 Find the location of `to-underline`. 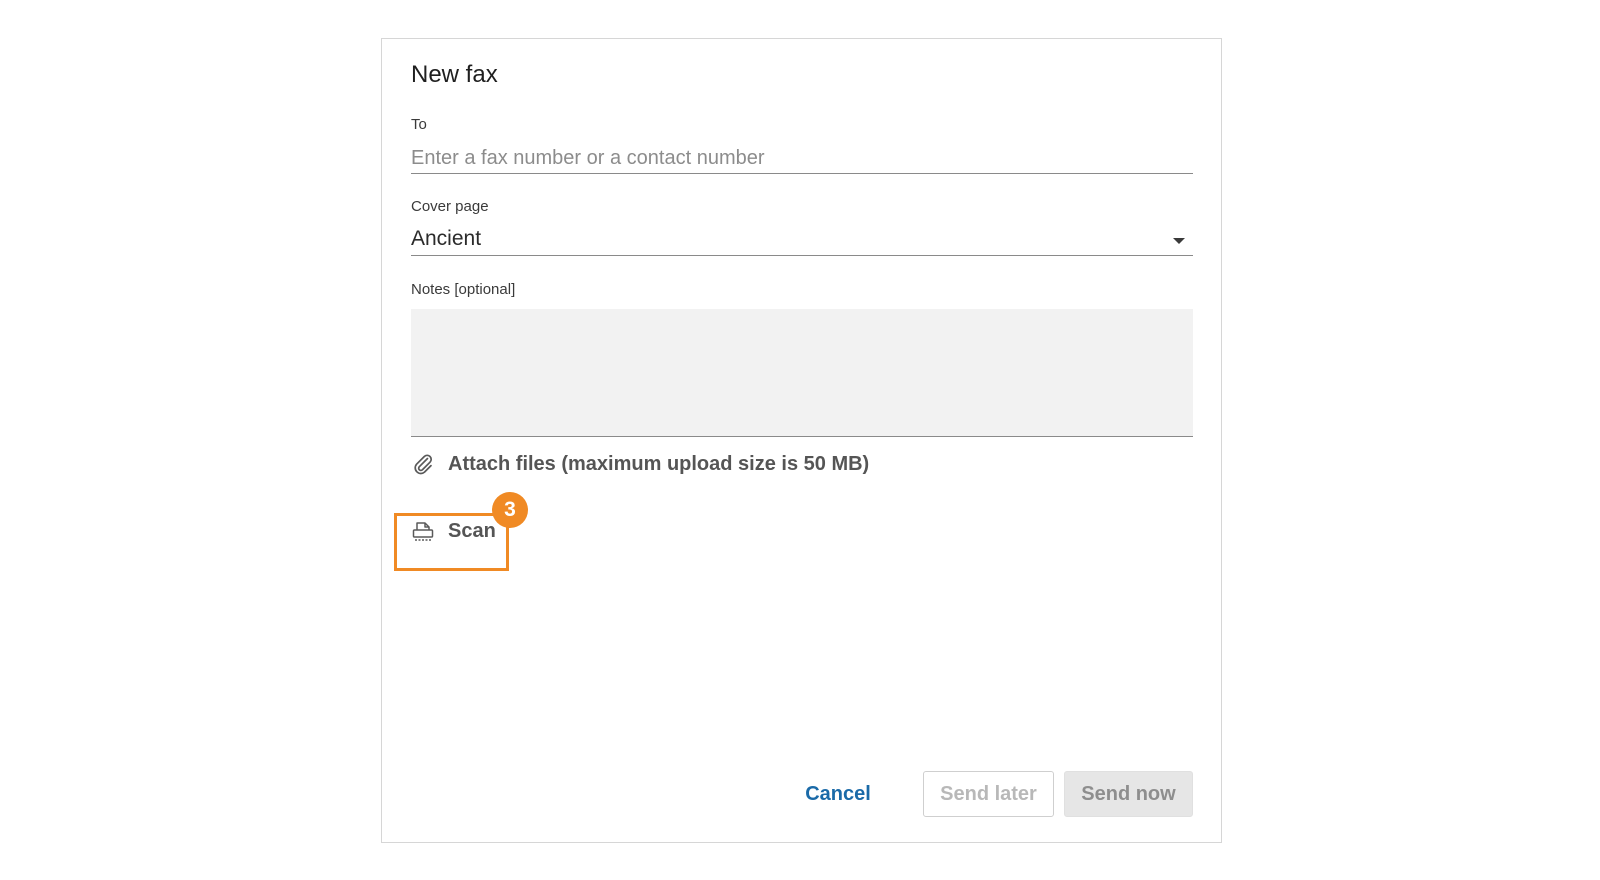

to-underline is located at coordinates (802, 173).